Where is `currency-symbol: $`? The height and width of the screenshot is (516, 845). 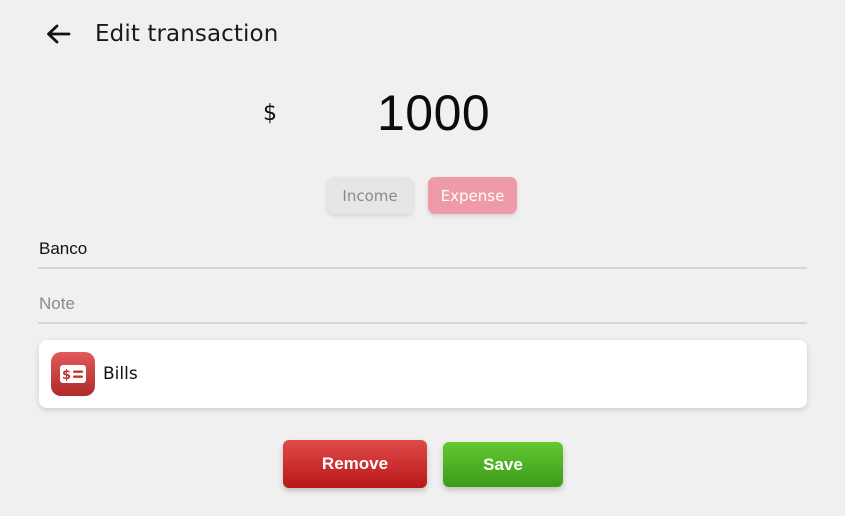
currency-symbol: $ is located at coordinates (270, 113).